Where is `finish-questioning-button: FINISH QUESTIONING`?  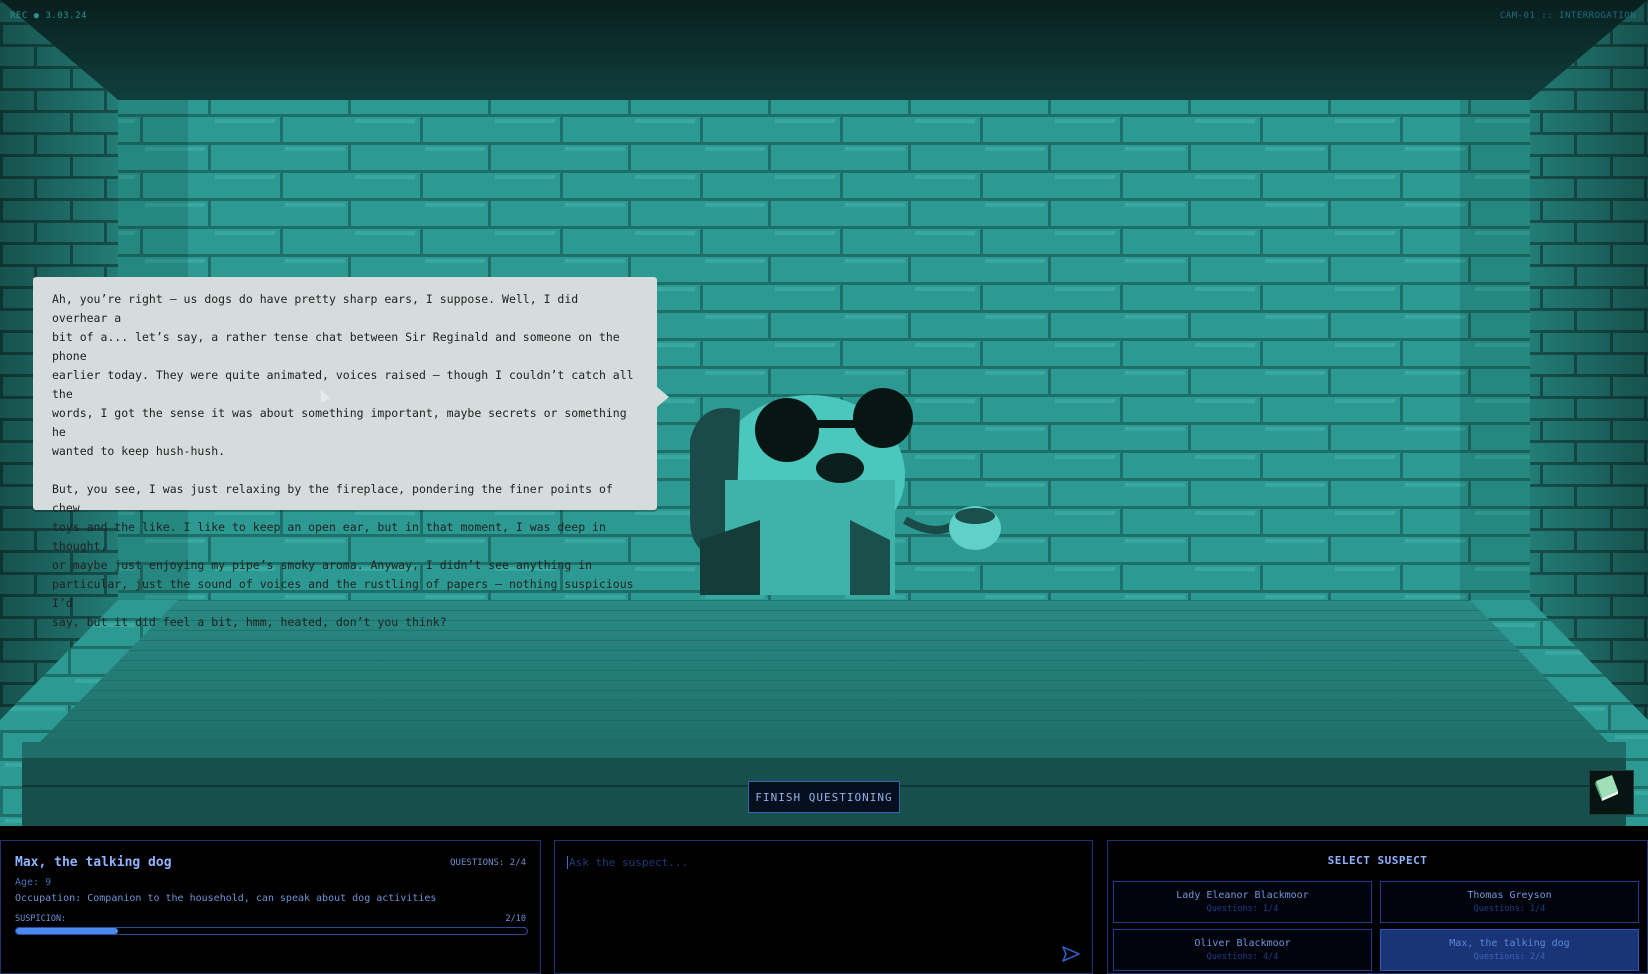
finish-questioning-button: FINISH QUESTIONING is located at coordinates (824, 797).